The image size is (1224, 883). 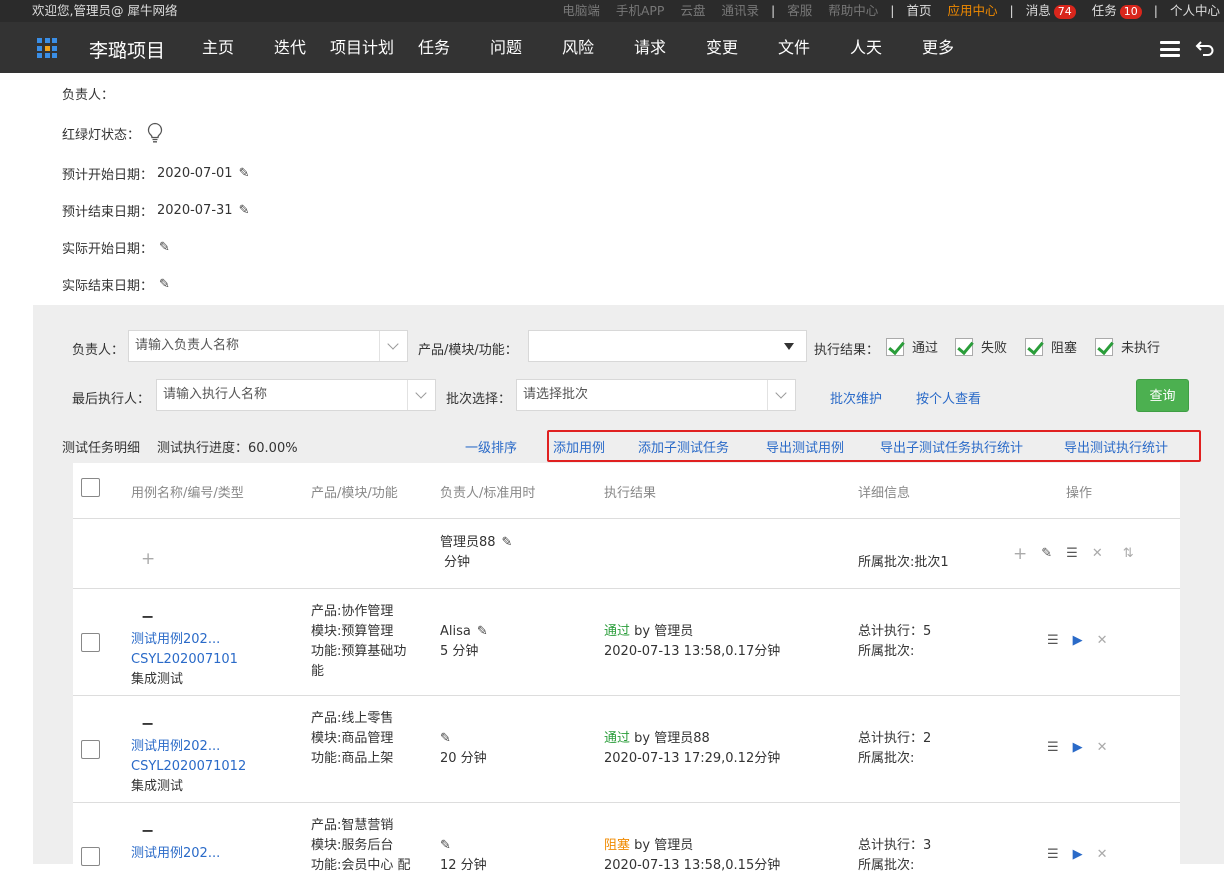 I want to click on owner-cell: ✎, so click(x=445, y=739).